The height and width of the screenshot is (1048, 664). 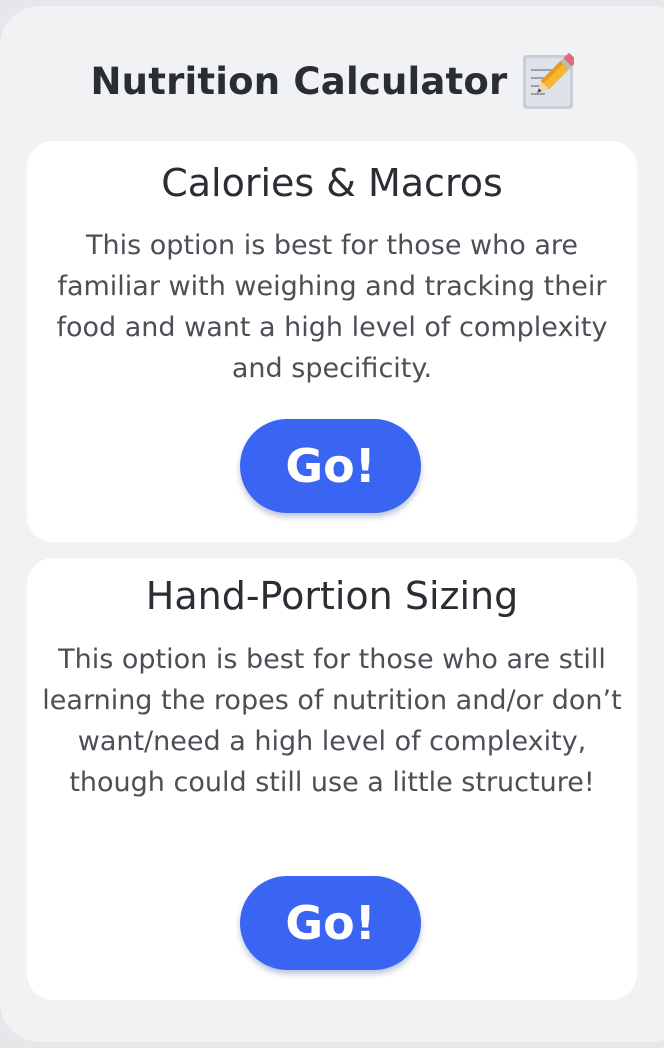 I want to click on option-title: Calories & Macros, so click(x=332, y=183).